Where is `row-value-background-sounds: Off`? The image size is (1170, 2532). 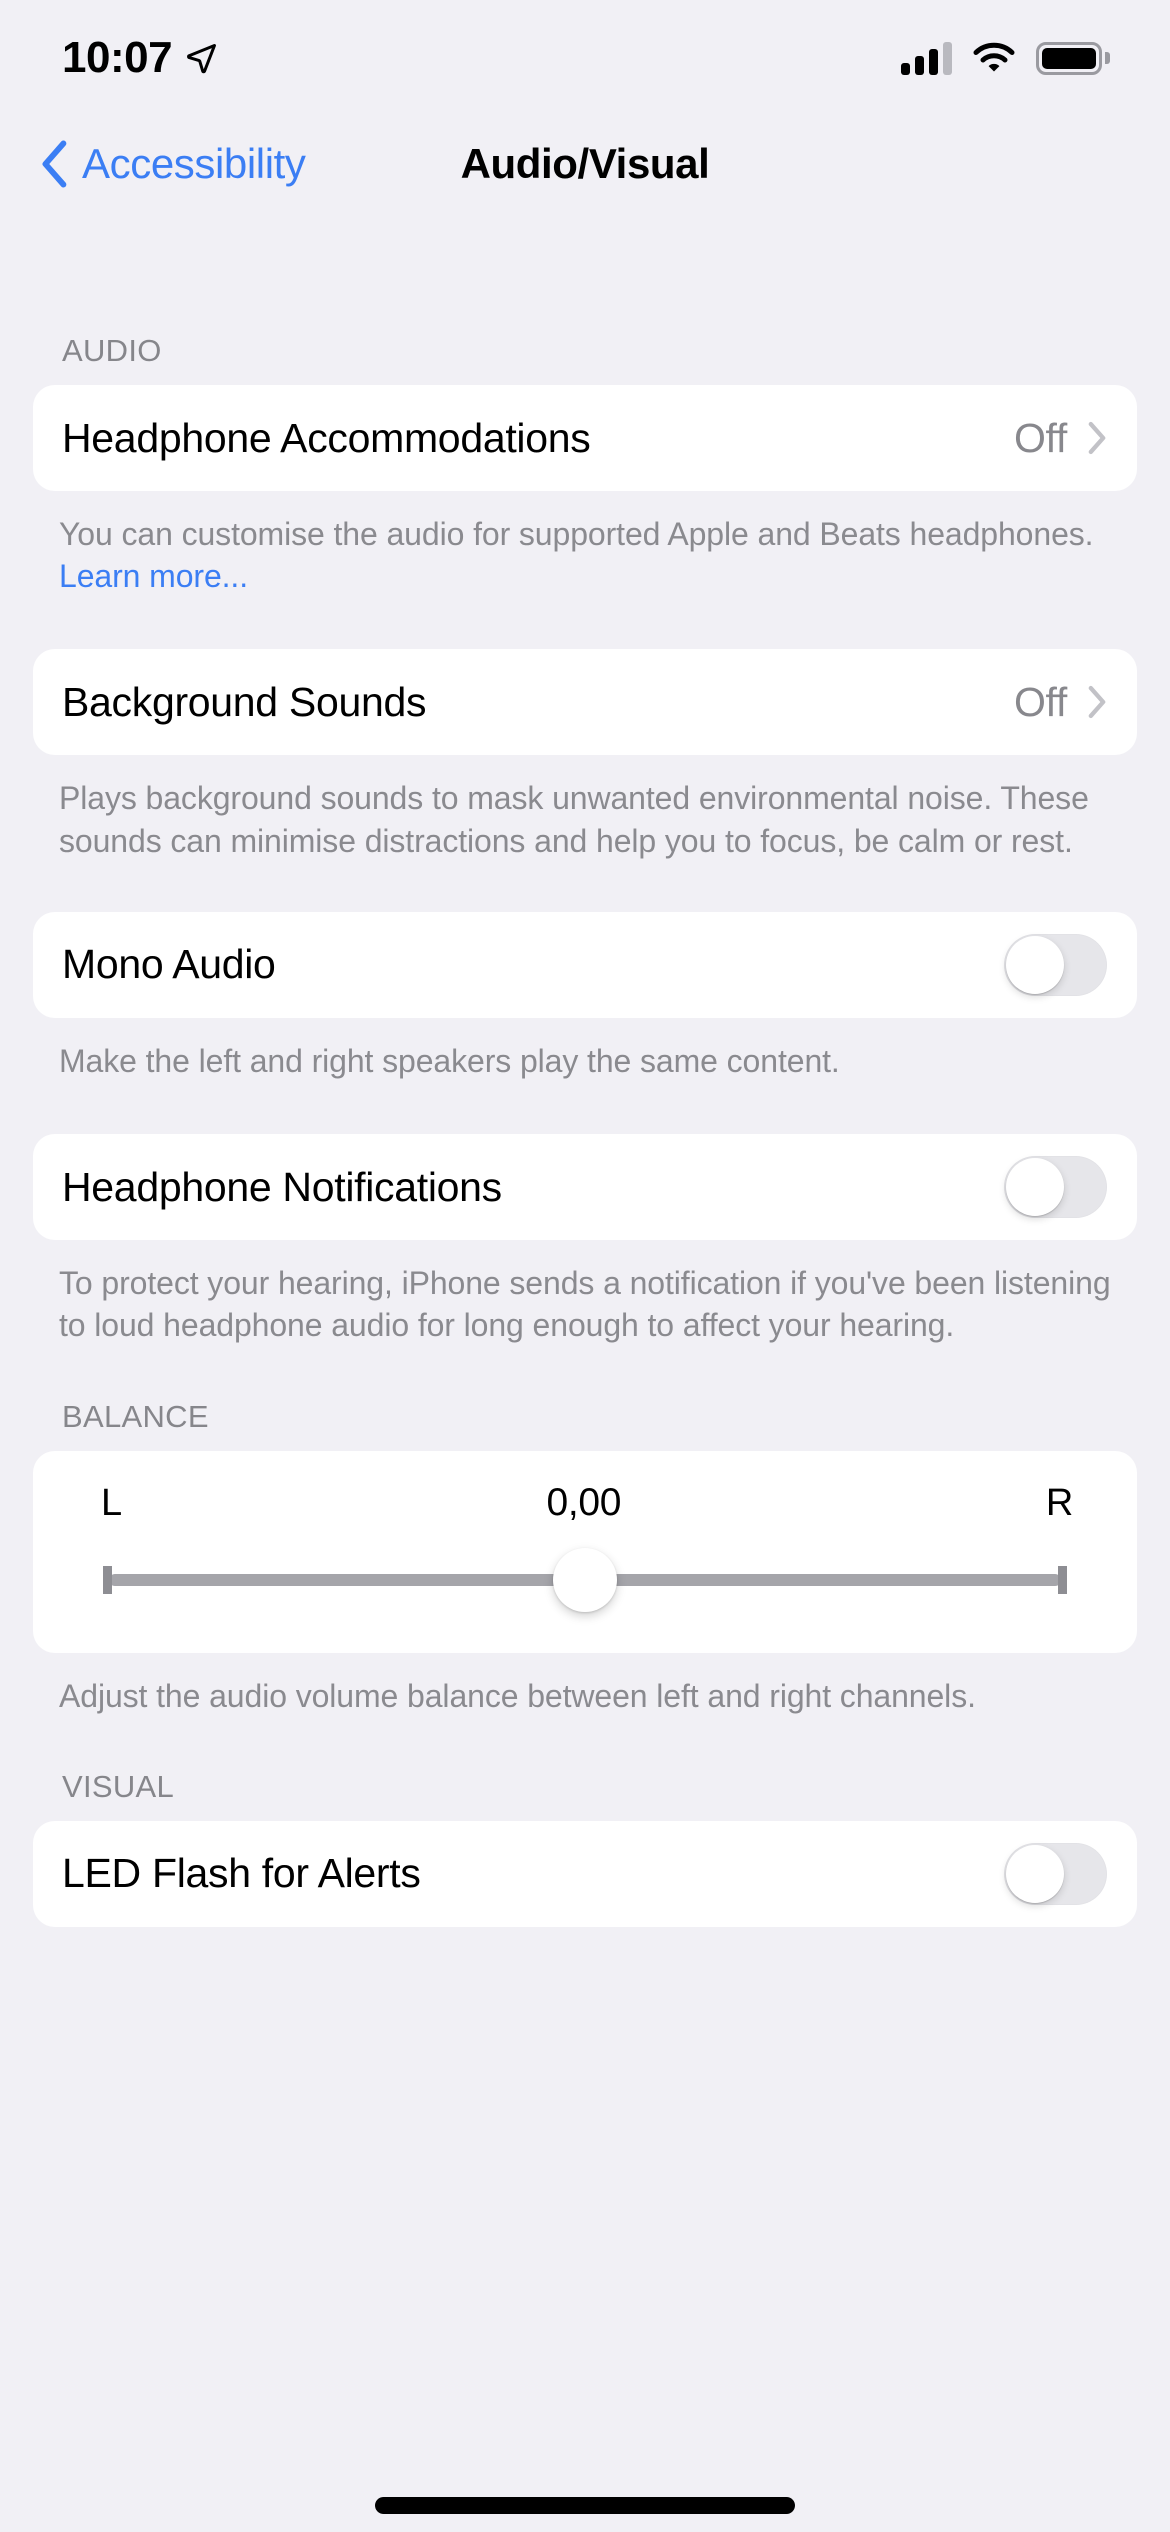
row-value-background-sounds: Off is located at coordinates (1040, 701).